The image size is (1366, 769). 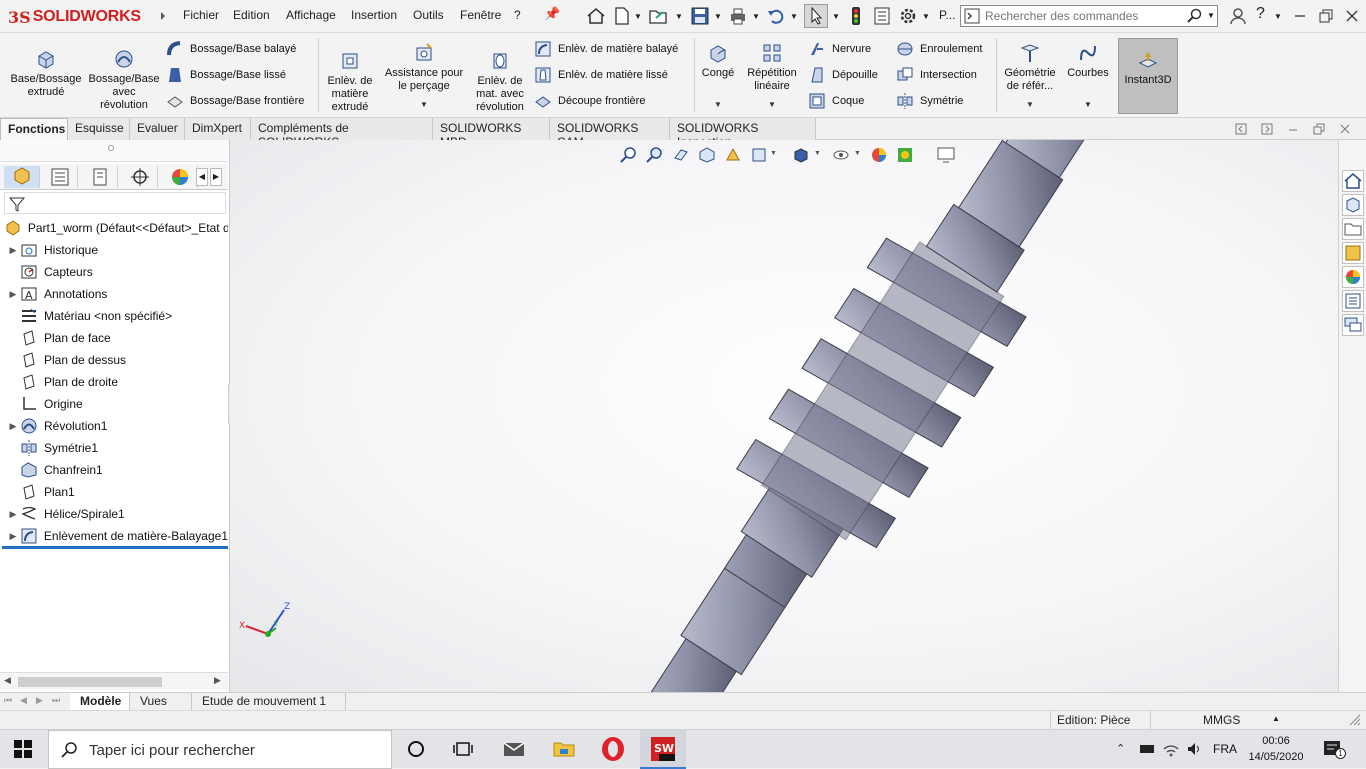 I want to click on doc-close-icon, so click(x=1345, y=129).